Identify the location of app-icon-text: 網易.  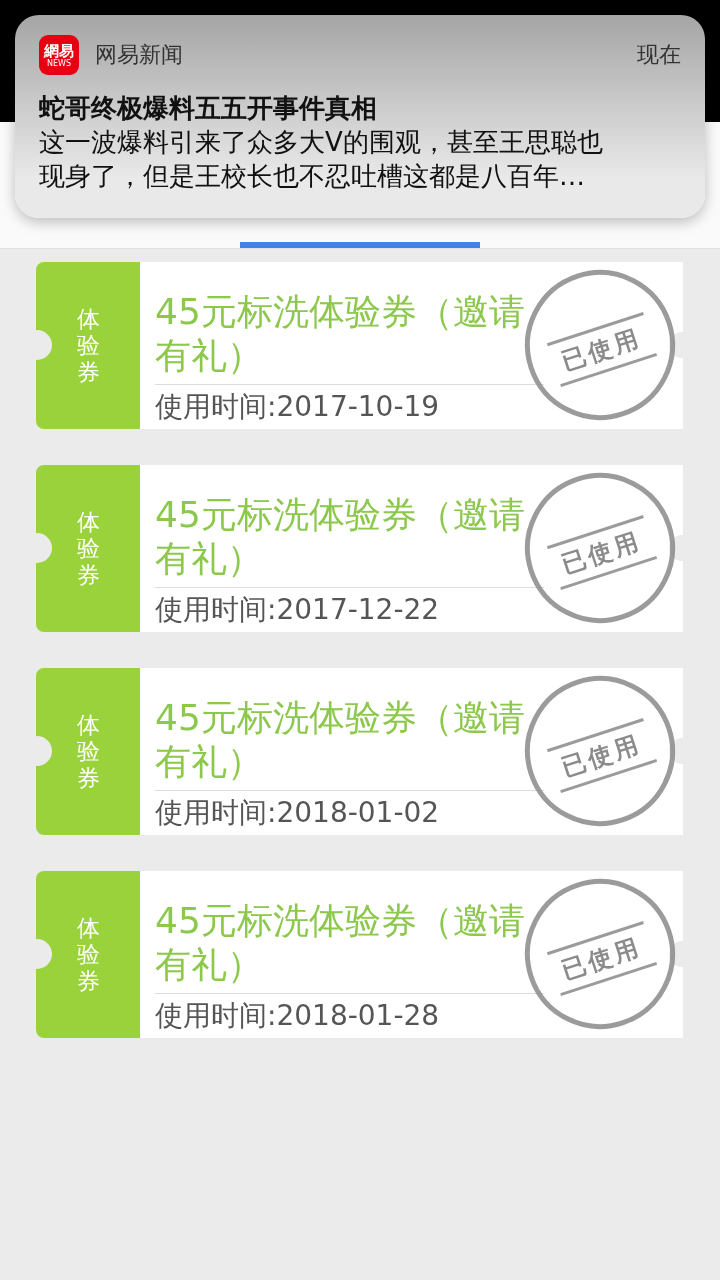
(59, 50).